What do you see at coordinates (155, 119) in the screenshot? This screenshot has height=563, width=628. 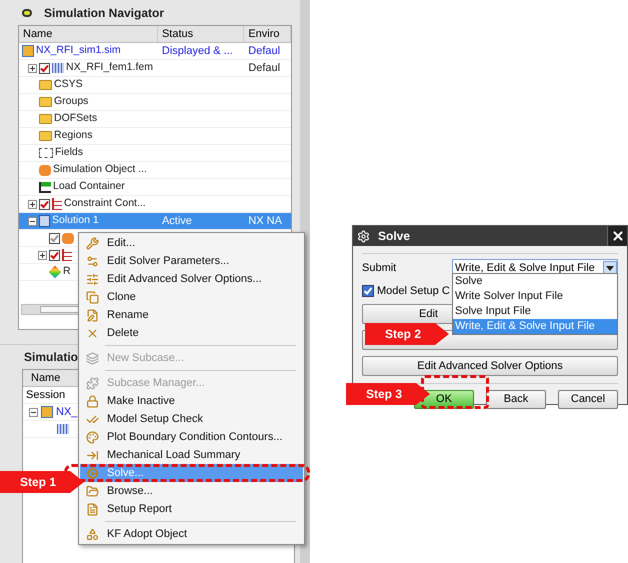 I see `tree-row: DOFSets` at bounding box center [155, 119].